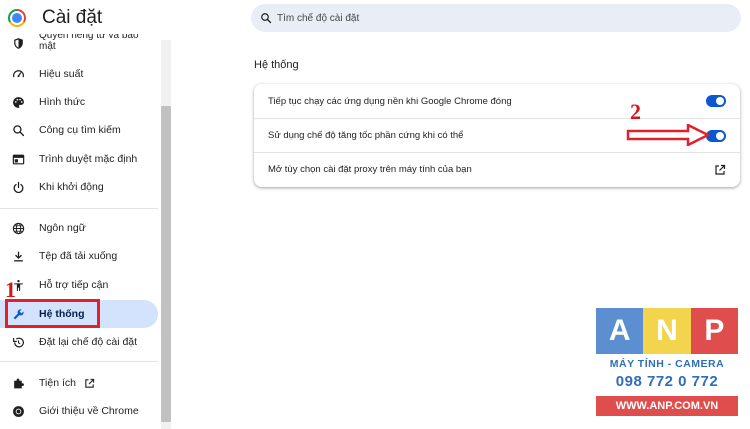 The height and width of the screenshot is (429, 750). Describe the element at coordinates (620, 331) in the screenshot. I see `watermark-letter: A` at that location.